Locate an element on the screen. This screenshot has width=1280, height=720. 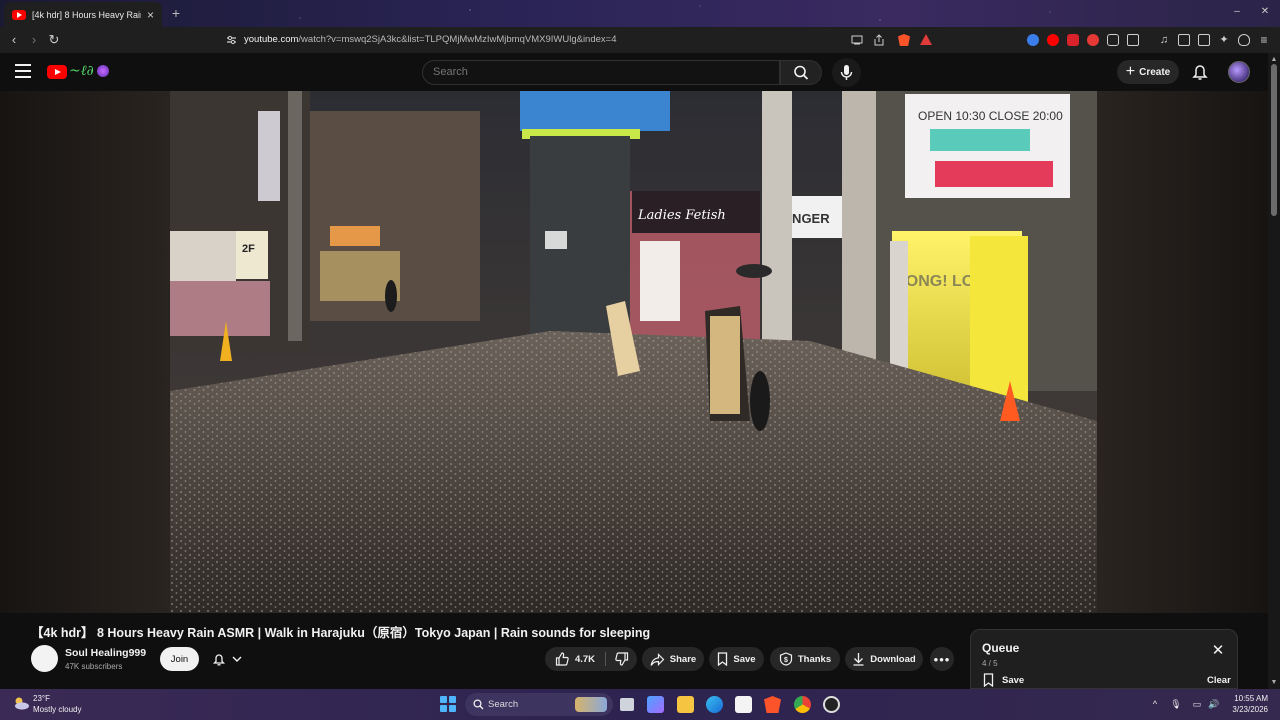
super-thanks-icon: $ is located at coordinates (785, 659).